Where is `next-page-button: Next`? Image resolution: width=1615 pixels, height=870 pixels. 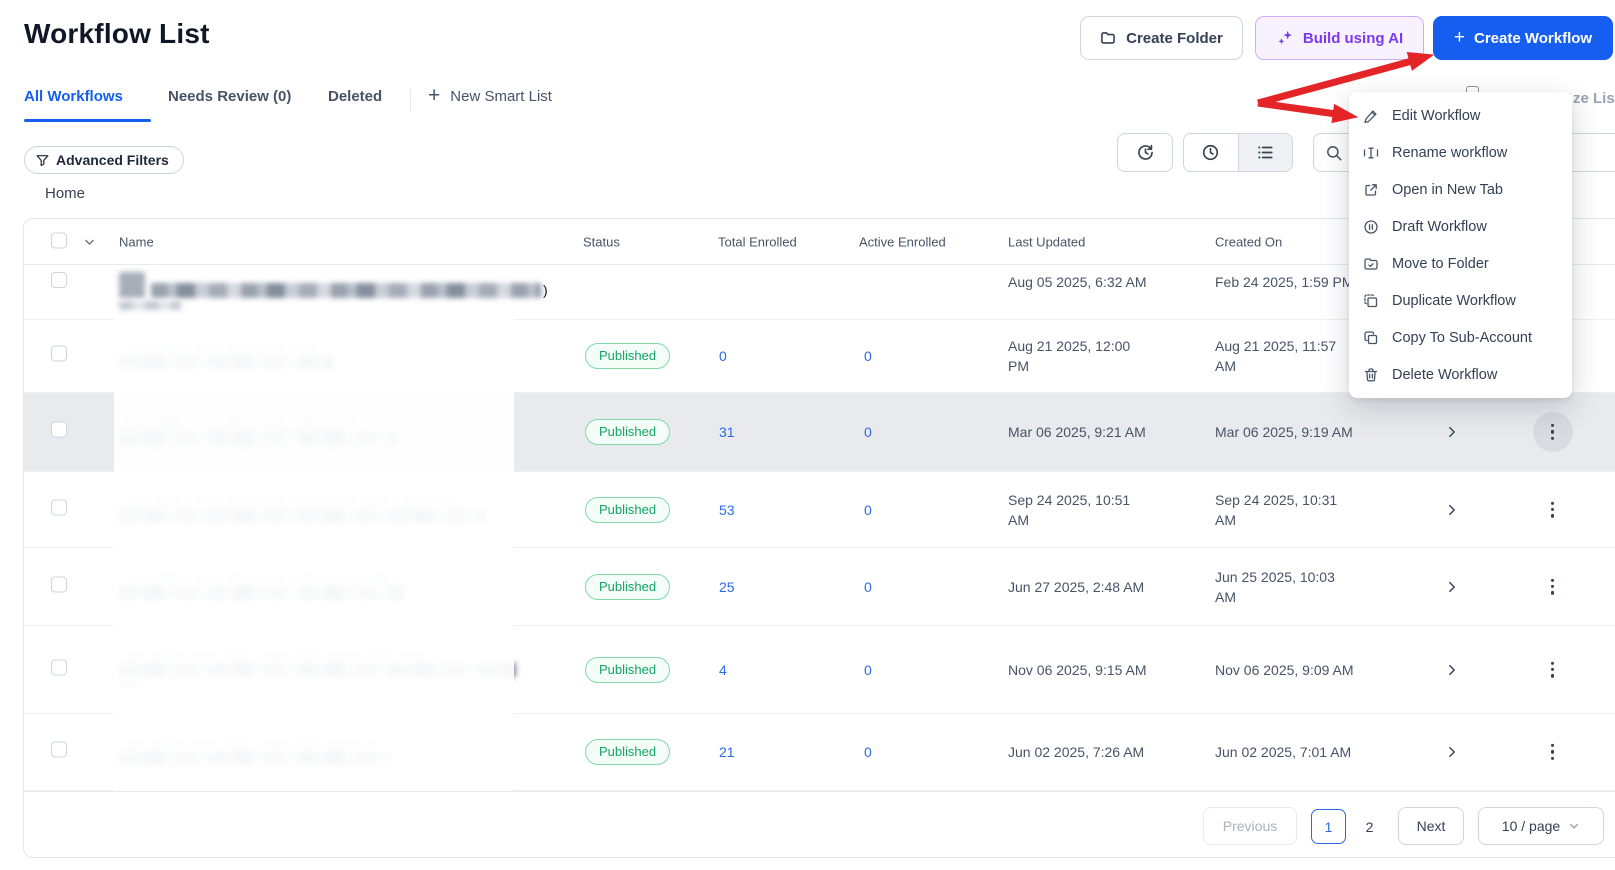
next-page-button: Next is located at coordinates (1431, 826).